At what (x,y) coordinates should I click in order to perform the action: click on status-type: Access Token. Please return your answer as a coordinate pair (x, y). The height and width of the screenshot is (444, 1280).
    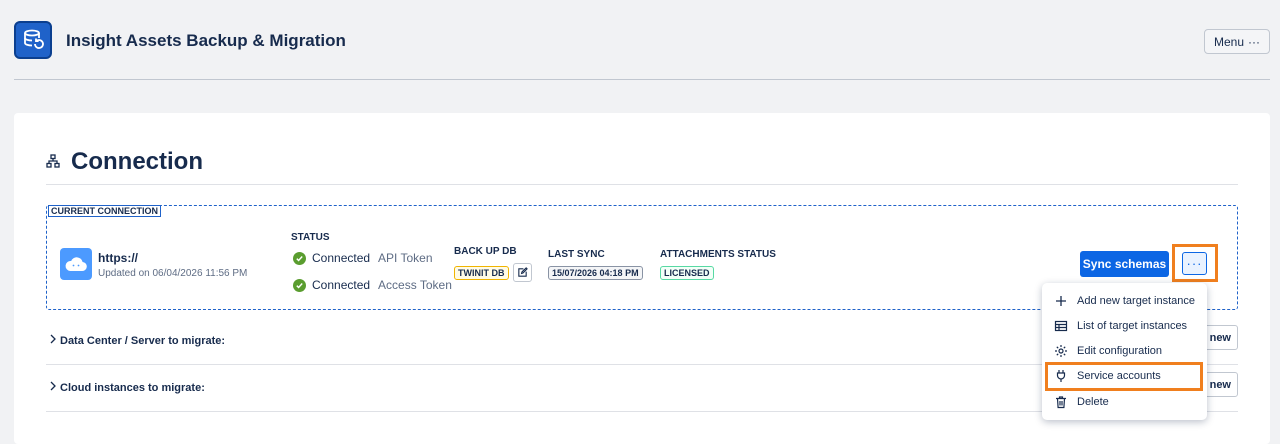
    Looking at the image, I should click on (415, 285).